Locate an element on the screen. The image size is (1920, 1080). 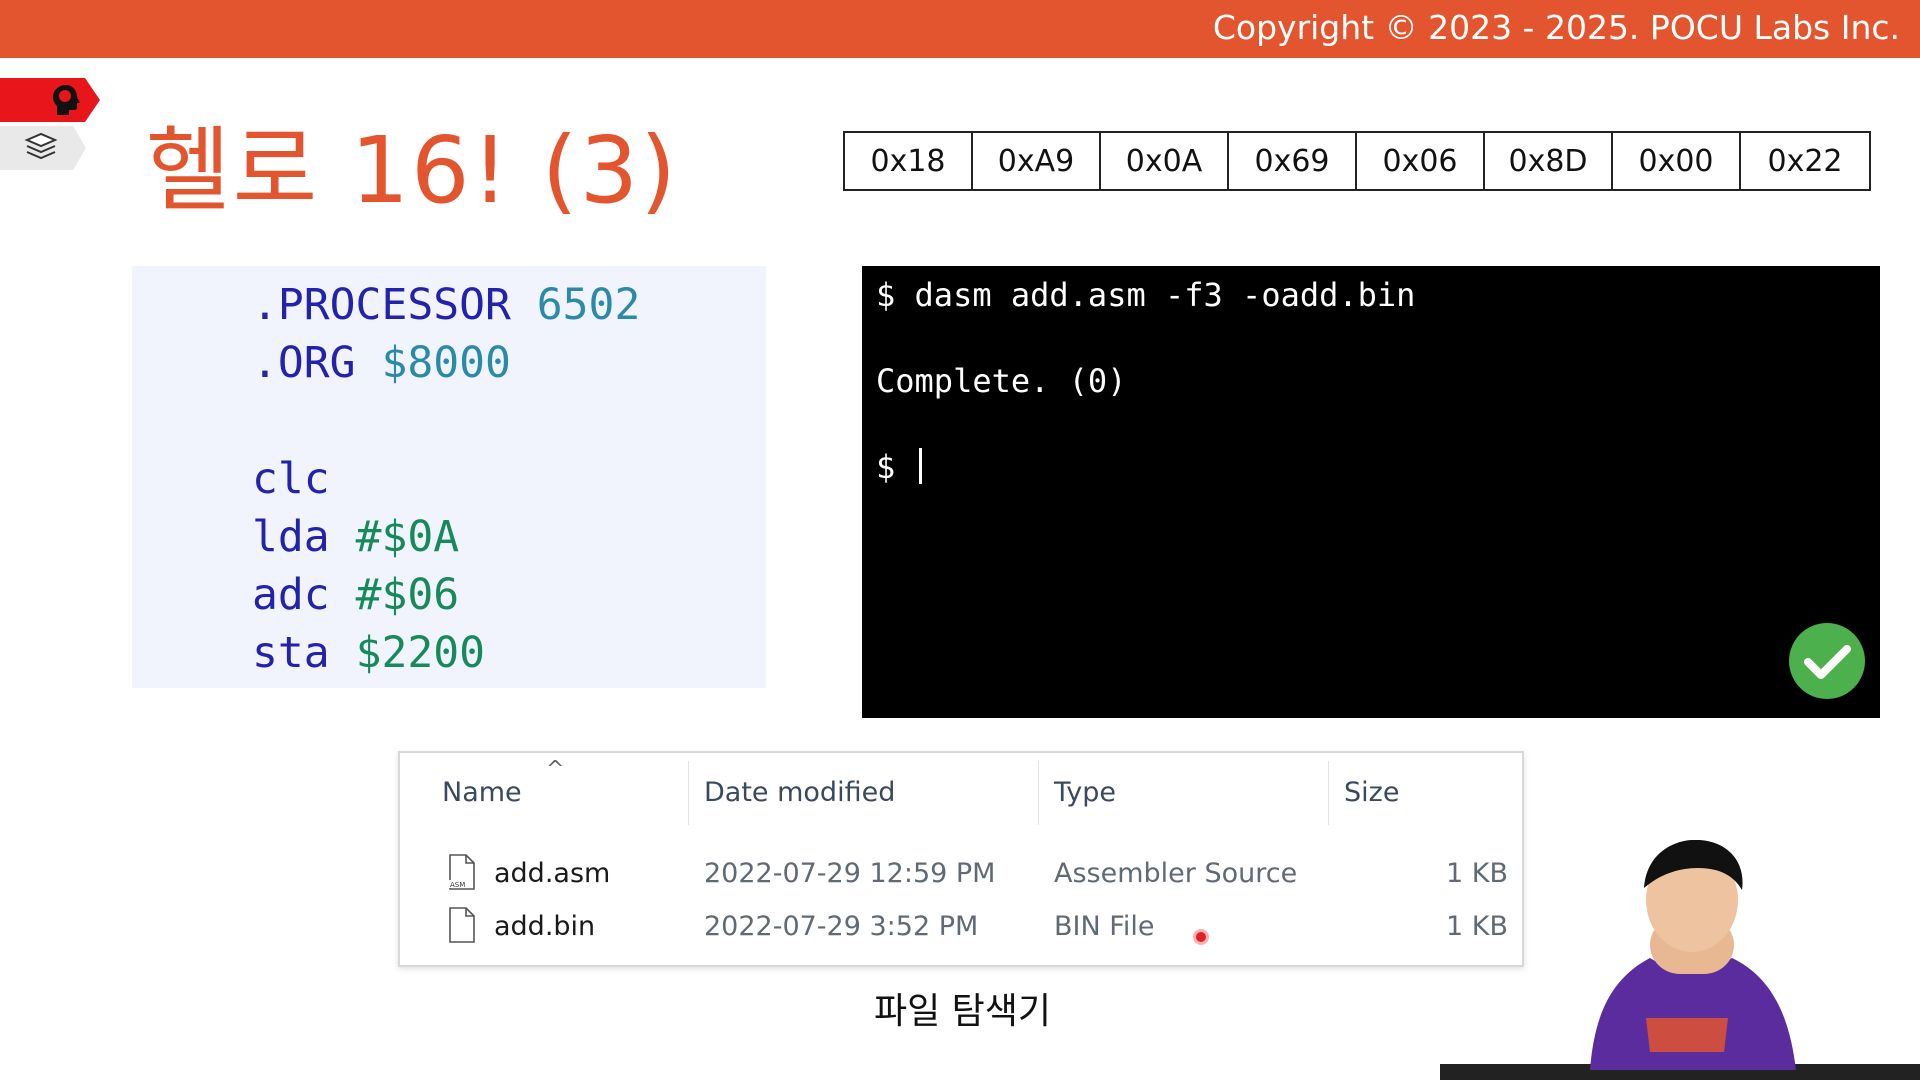
terminal-command: $ dasm add.asm -f3 -oadd.bin is located at coordinates (1146, 295).